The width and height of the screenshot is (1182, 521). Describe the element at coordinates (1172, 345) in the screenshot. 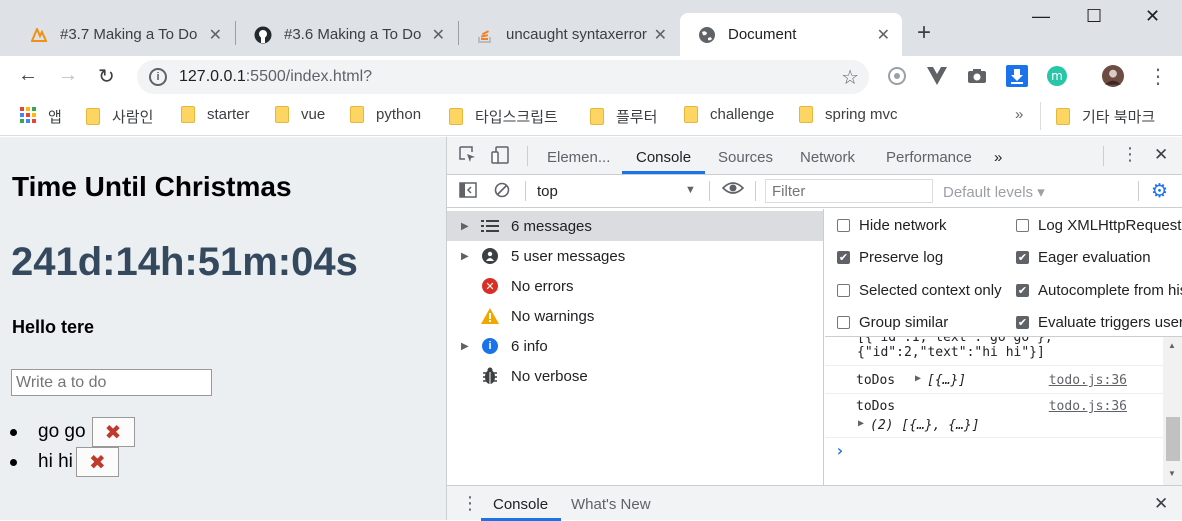

I see `scroll-up-arrow-icon: ▲` at that location.